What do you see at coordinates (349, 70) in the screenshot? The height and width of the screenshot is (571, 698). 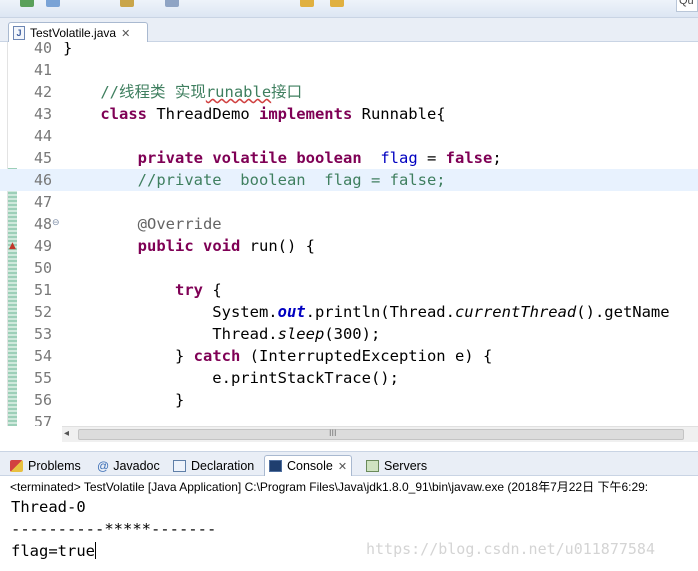 I see `code-line: 41` at bounding box center [349, 70].